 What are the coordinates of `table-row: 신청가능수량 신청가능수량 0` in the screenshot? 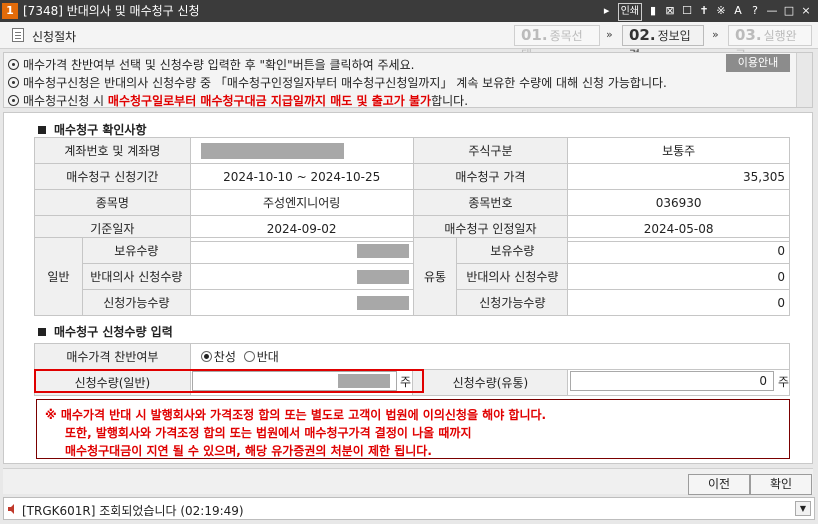 It's located at (412, 302).